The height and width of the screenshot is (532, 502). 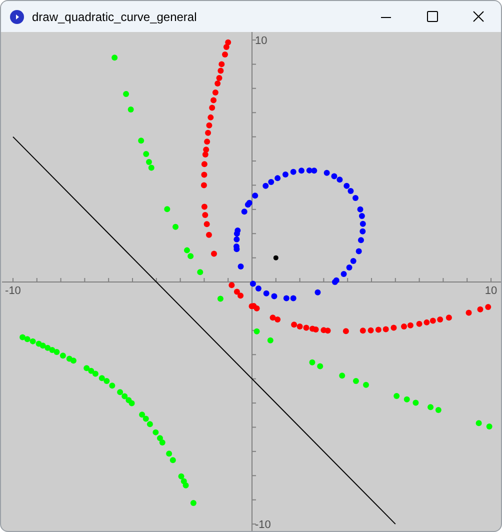 What do you see at coordinates (432, 16) in the screenshot?
I see `maximize-icon` at bounding box center [432, 16].